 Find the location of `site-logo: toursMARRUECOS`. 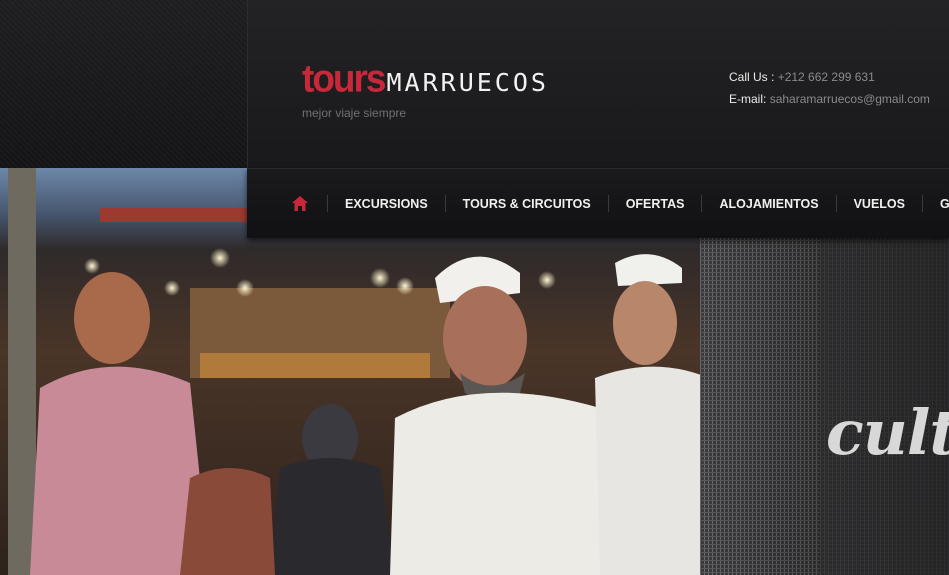

site-logo: toursMARRUECOS is located at coordinates (425, 78).